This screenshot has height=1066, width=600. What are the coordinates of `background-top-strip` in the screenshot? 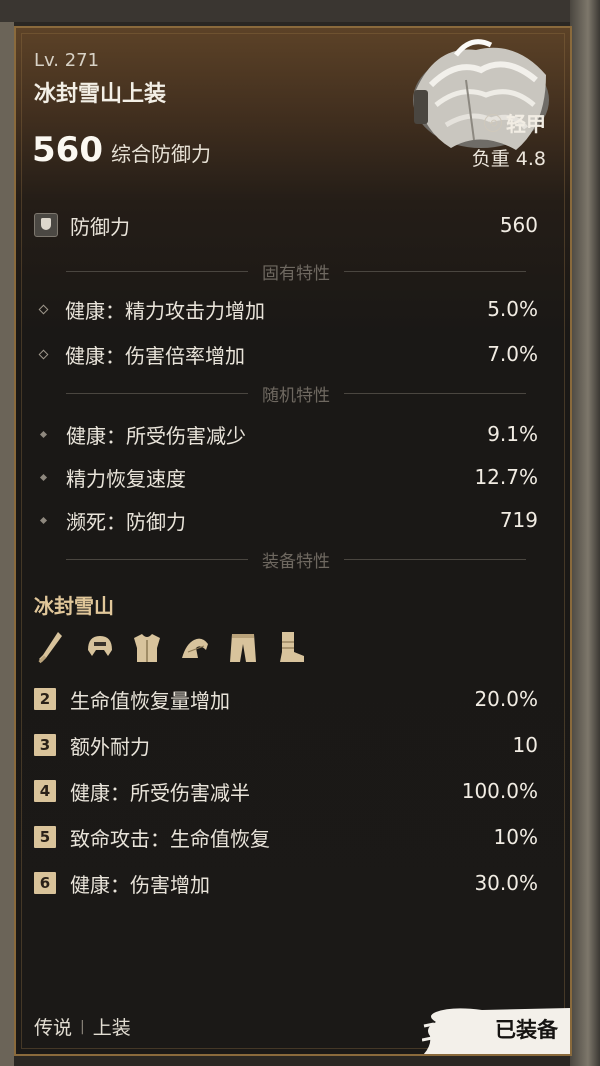 It's located at (300, 11).